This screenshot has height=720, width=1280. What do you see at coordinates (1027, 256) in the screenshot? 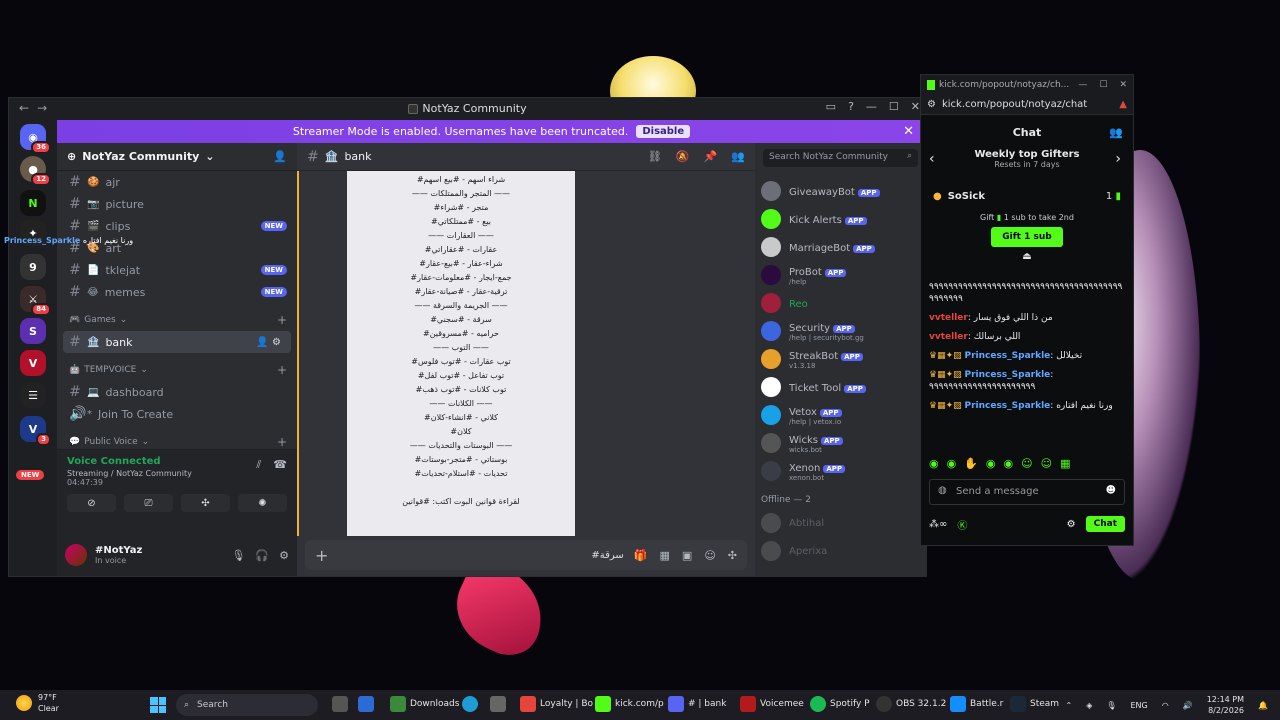
I see `collapse-icon: ⏏` at bounding box center [1027, 256].